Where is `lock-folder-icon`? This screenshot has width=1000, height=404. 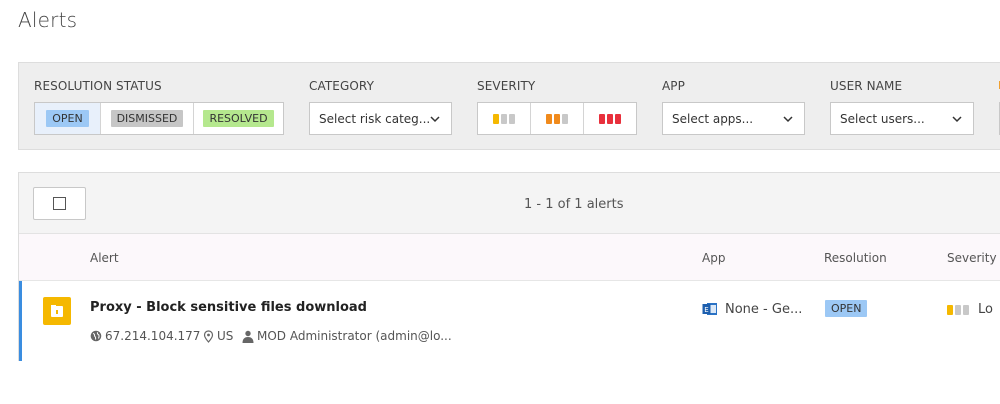
lock-folder-icon is located at coordinates (57, 311).